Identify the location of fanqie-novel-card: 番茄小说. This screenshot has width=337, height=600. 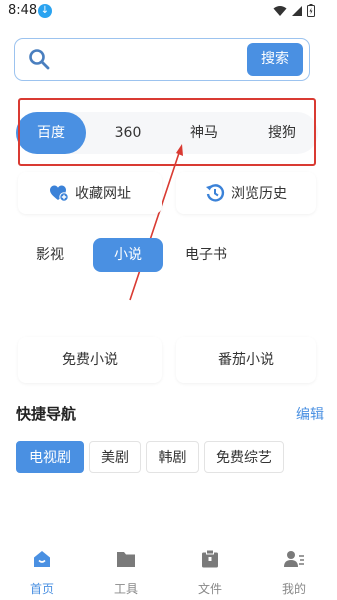
(246, 360).